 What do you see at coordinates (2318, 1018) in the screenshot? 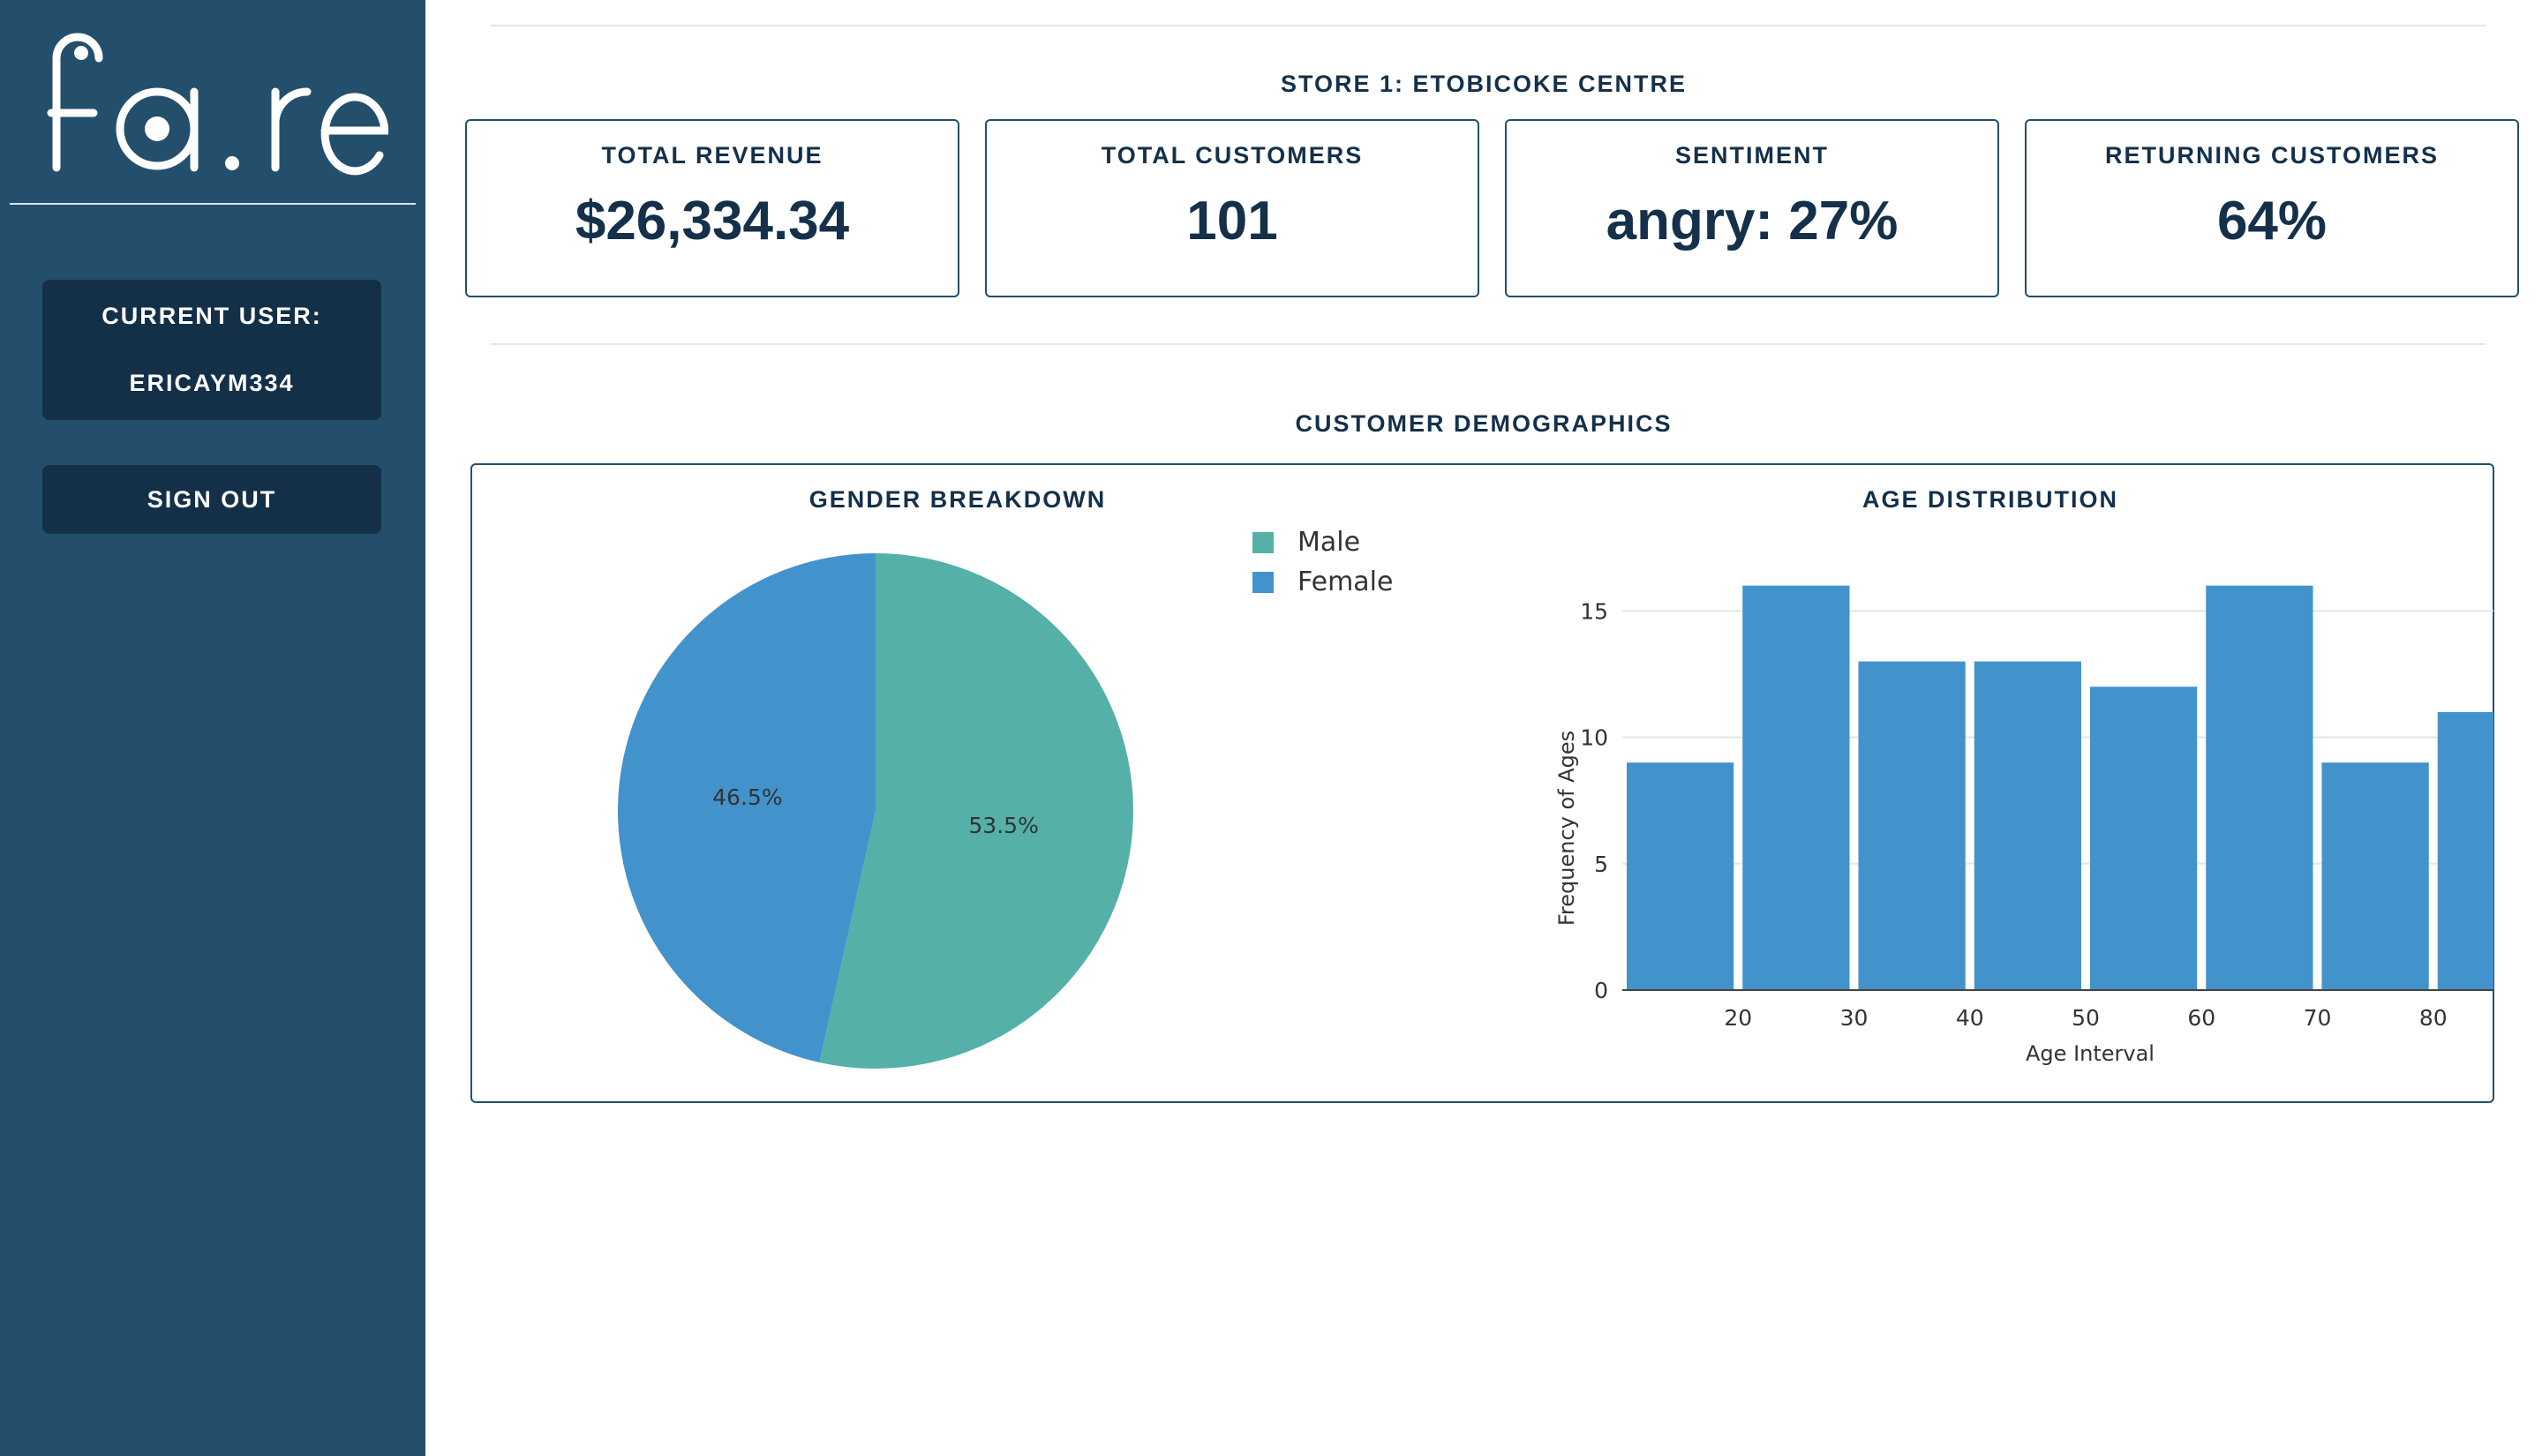
I see `x-tick-label: 70` at bounding box center [2318, 1018].